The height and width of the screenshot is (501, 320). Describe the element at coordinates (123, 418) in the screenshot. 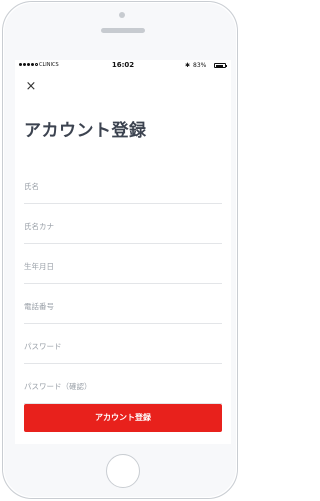

I see `create-account-button: アカウント登録` at that location.